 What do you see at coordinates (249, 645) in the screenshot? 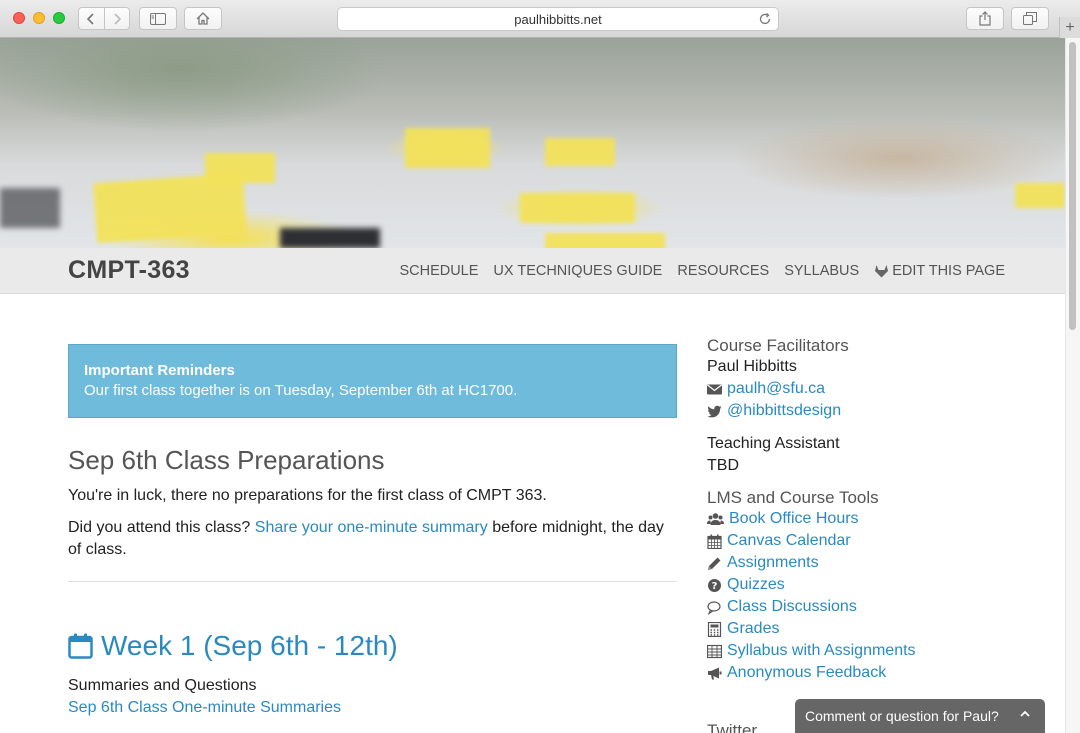
I see `week-heading-text: Week 1 (Sep 6th - 12th)` at bounding box center [249, 645].